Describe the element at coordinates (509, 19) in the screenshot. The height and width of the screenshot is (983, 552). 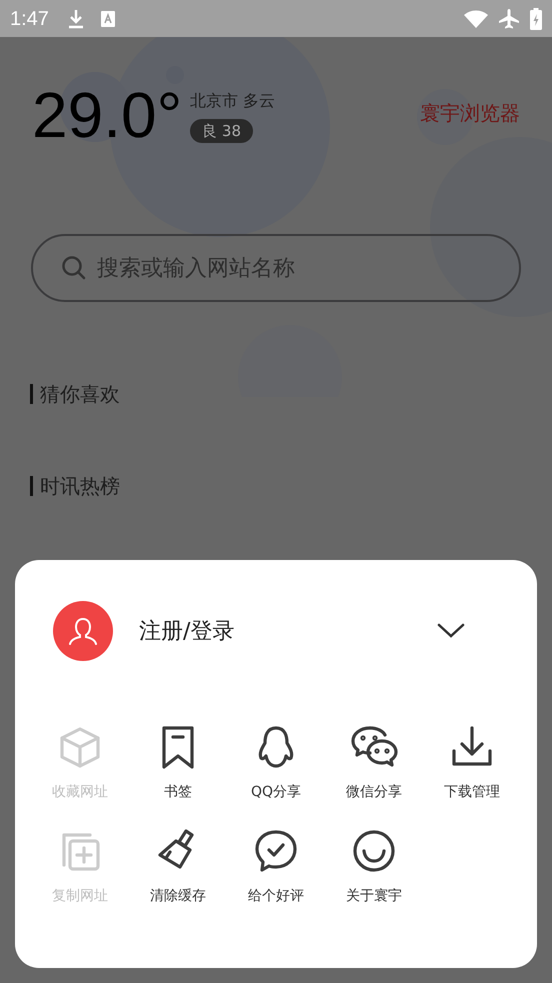
I see `airplane-icon` at that location.